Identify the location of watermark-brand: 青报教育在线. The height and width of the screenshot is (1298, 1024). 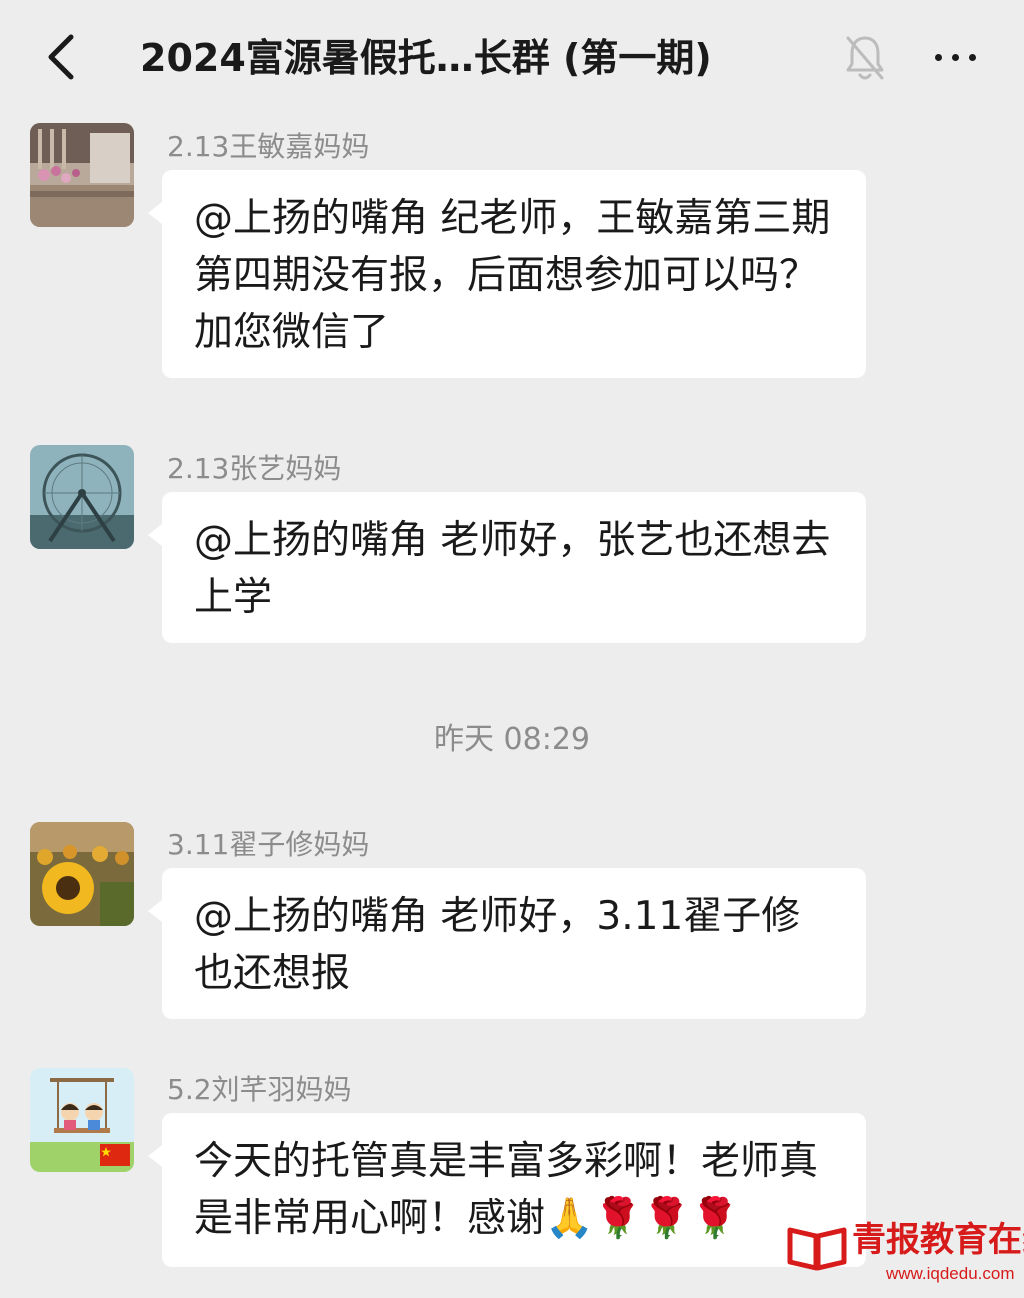
(938, 1240).